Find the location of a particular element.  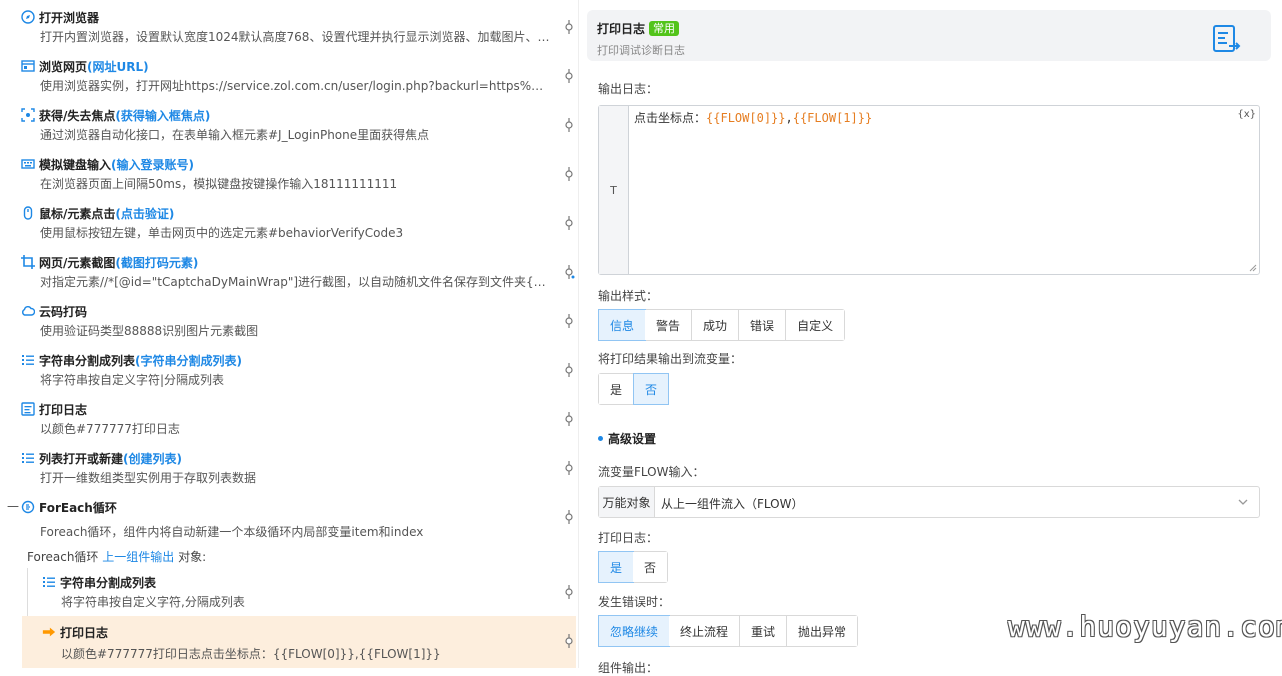

step-title-row: 列表打开或新建 (创建列表) is located at coordinates (101, 458).